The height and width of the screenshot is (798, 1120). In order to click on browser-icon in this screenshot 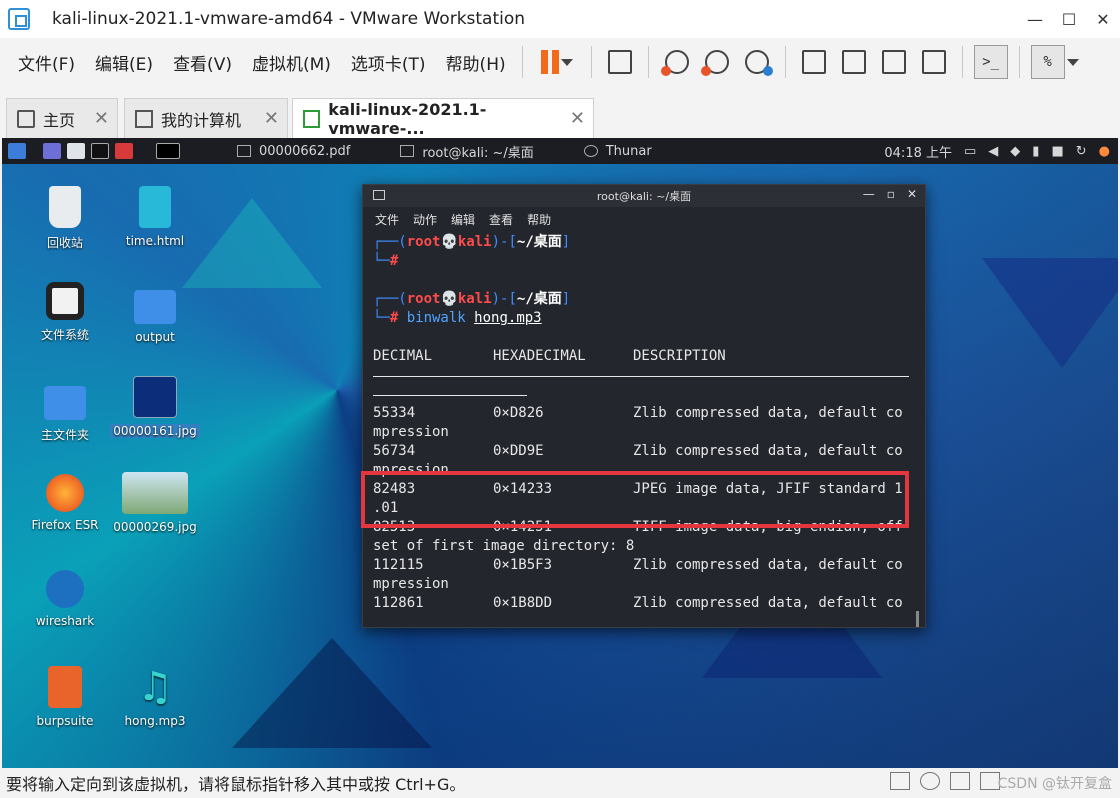, I will do `click(124, 151)`.